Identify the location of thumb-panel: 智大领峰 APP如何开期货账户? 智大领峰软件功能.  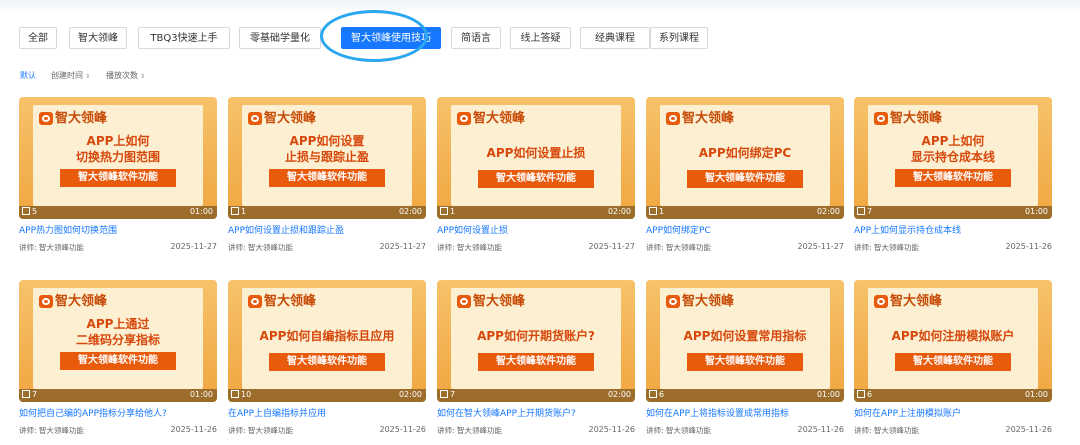
(536, 338).